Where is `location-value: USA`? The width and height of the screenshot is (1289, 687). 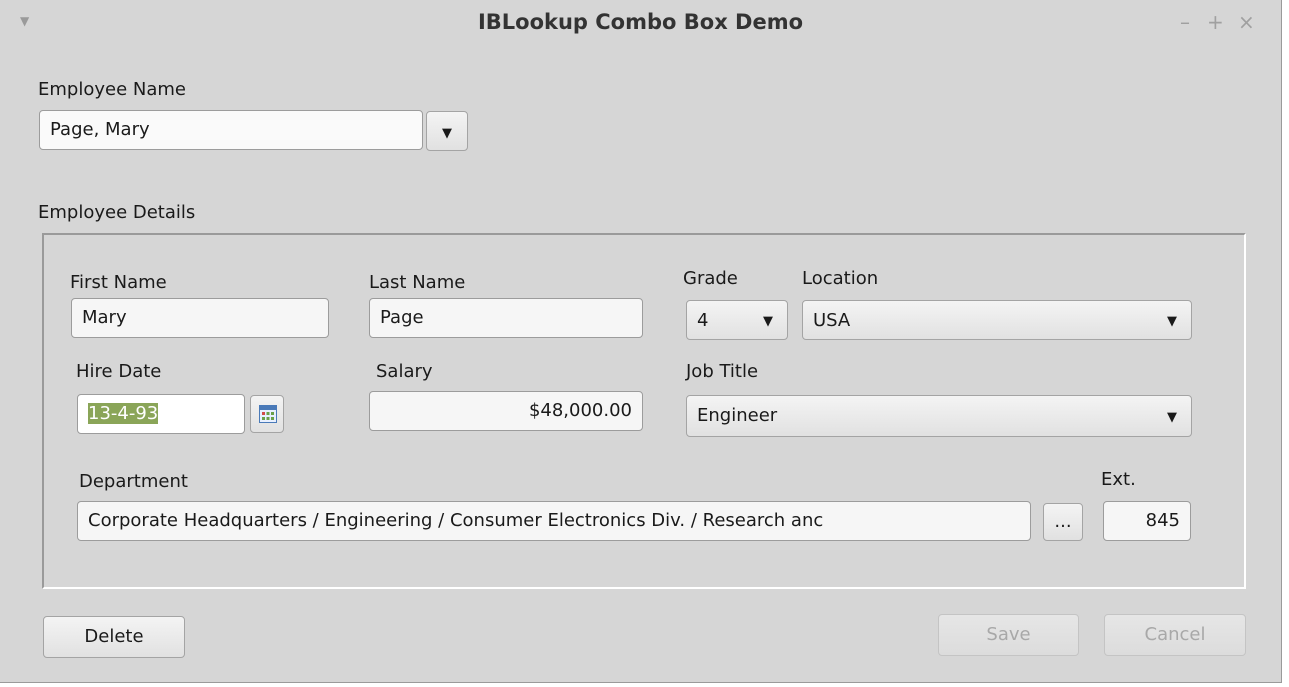 location-value: USA is located at coordinates (832, 320).